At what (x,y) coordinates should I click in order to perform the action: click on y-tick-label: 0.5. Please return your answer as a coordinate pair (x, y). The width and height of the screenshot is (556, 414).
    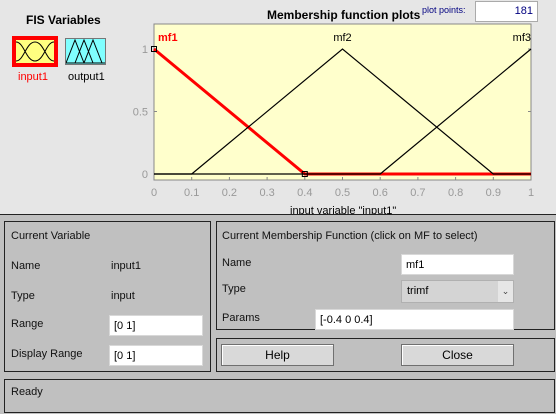
    Looking at the image, I should click on (140, 113).